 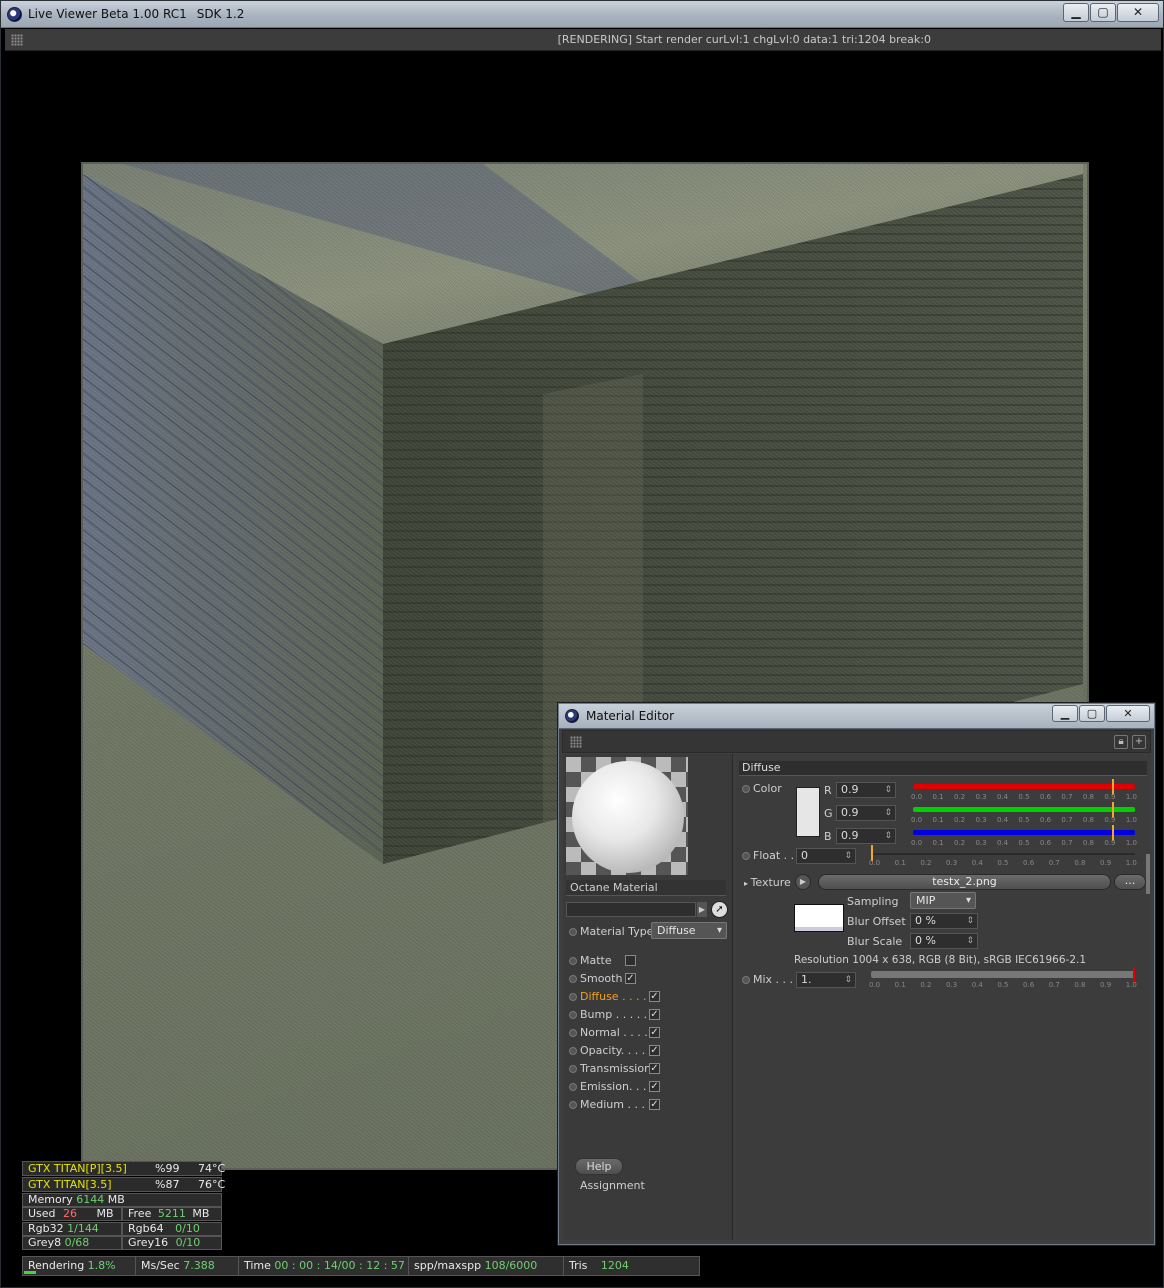 I want to click on tris-label: Tris, so click(x=578, y=1265).